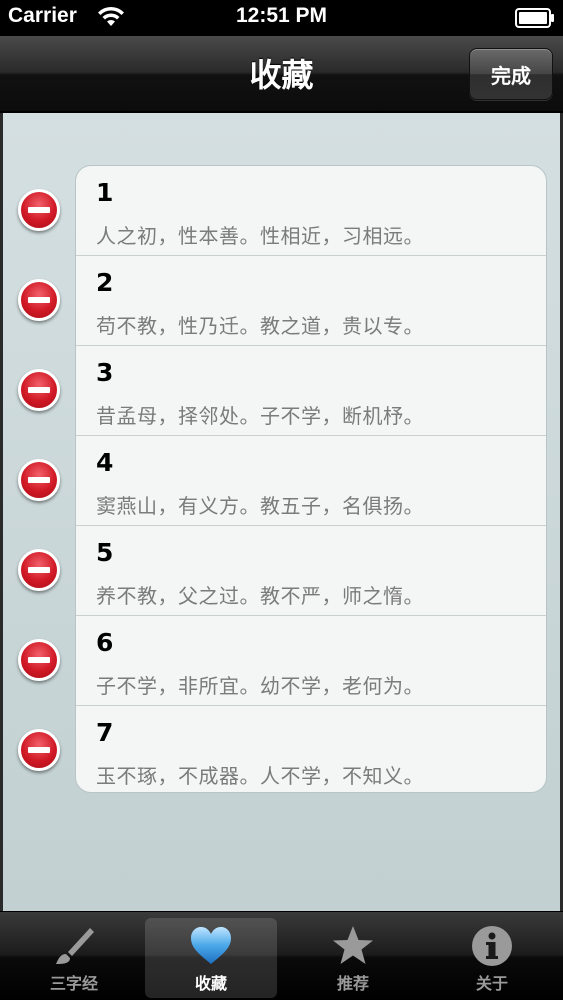 This screenshot has width=563, height=1000. I want to click on status-time: 12:51 PM, so click(281, 15).